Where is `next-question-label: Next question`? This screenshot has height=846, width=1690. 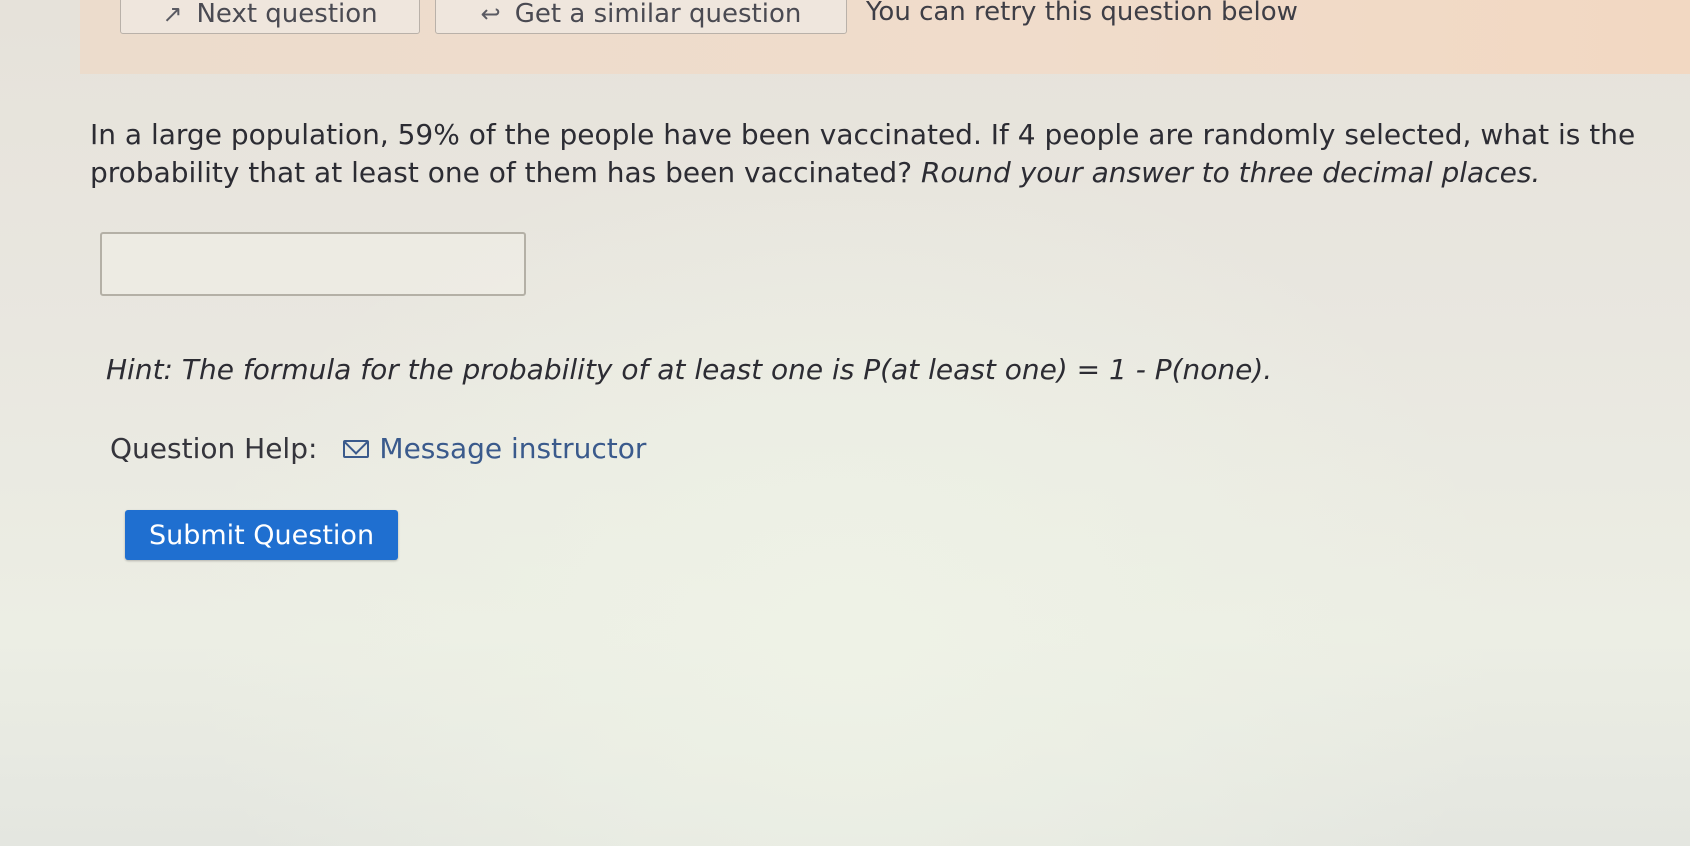 next-question-label: Next question is located at coordinates (287, 14).